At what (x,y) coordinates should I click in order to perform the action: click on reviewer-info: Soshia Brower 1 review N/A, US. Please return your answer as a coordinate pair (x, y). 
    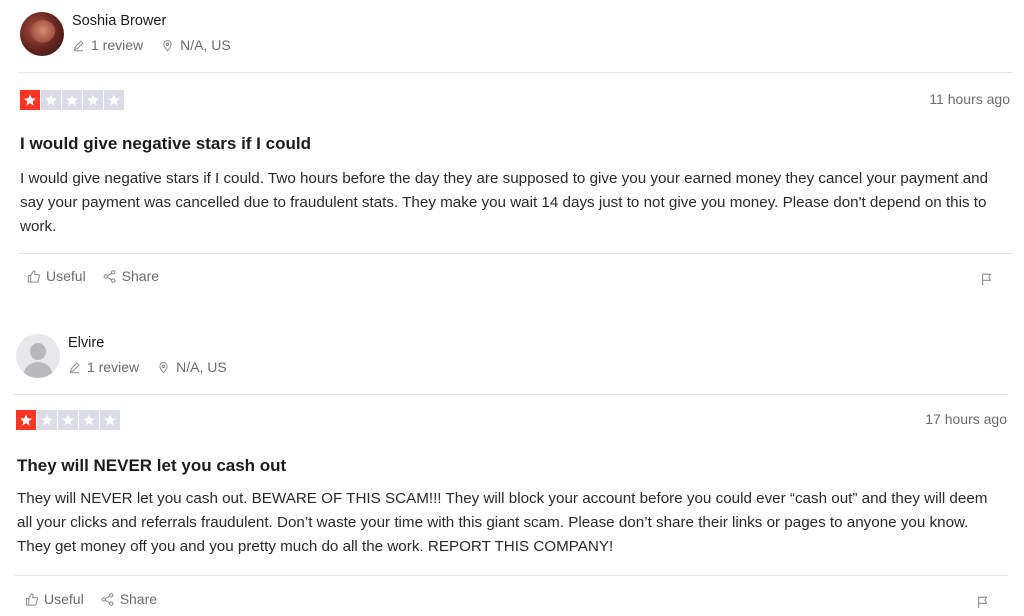
    Looking at the image, I should click on (218, 34).